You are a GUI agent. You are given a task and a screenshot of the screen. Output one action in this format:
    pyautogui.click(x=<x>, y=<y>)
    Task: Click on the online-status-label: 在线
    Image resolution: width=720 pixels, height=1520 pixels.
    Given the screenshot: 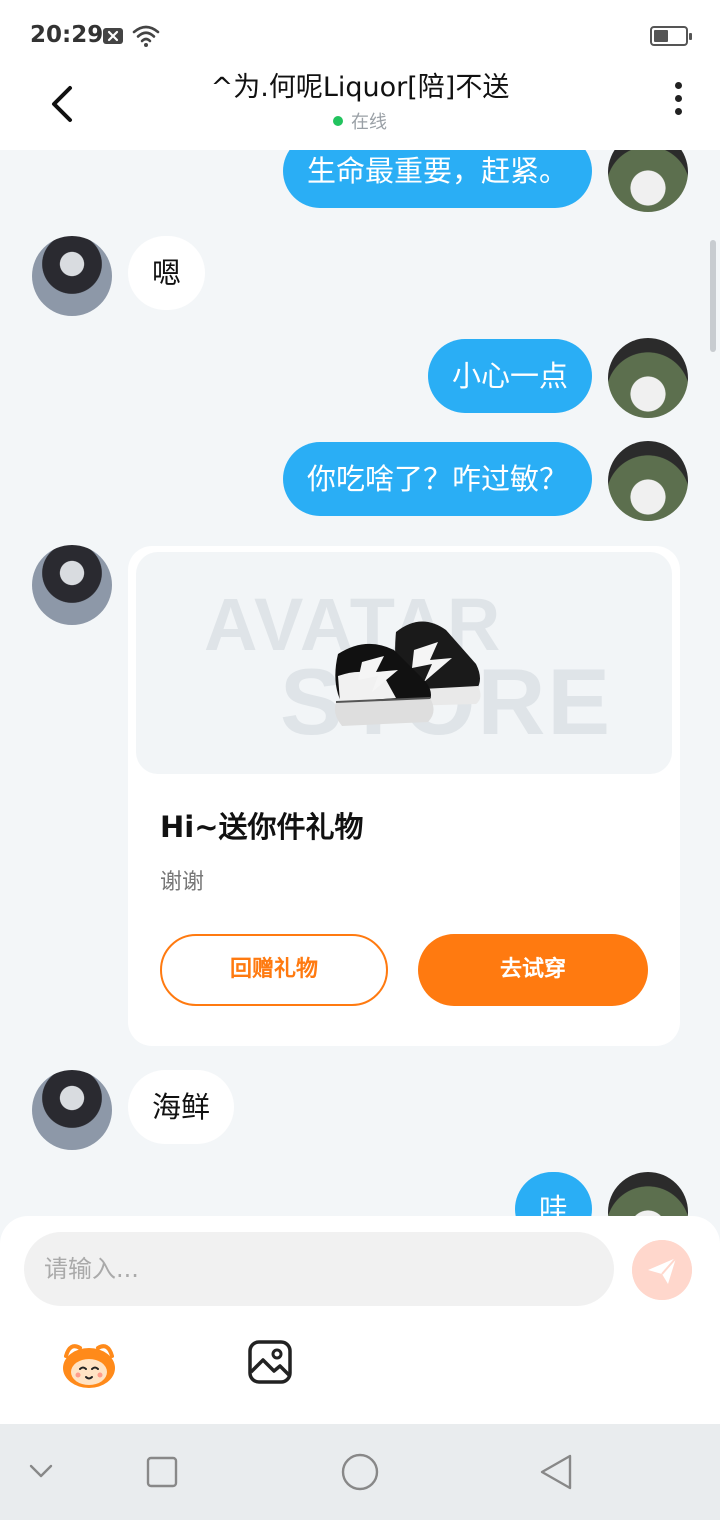 What is the action you would take?
    pyautogui.click(x=369, y=122)
    